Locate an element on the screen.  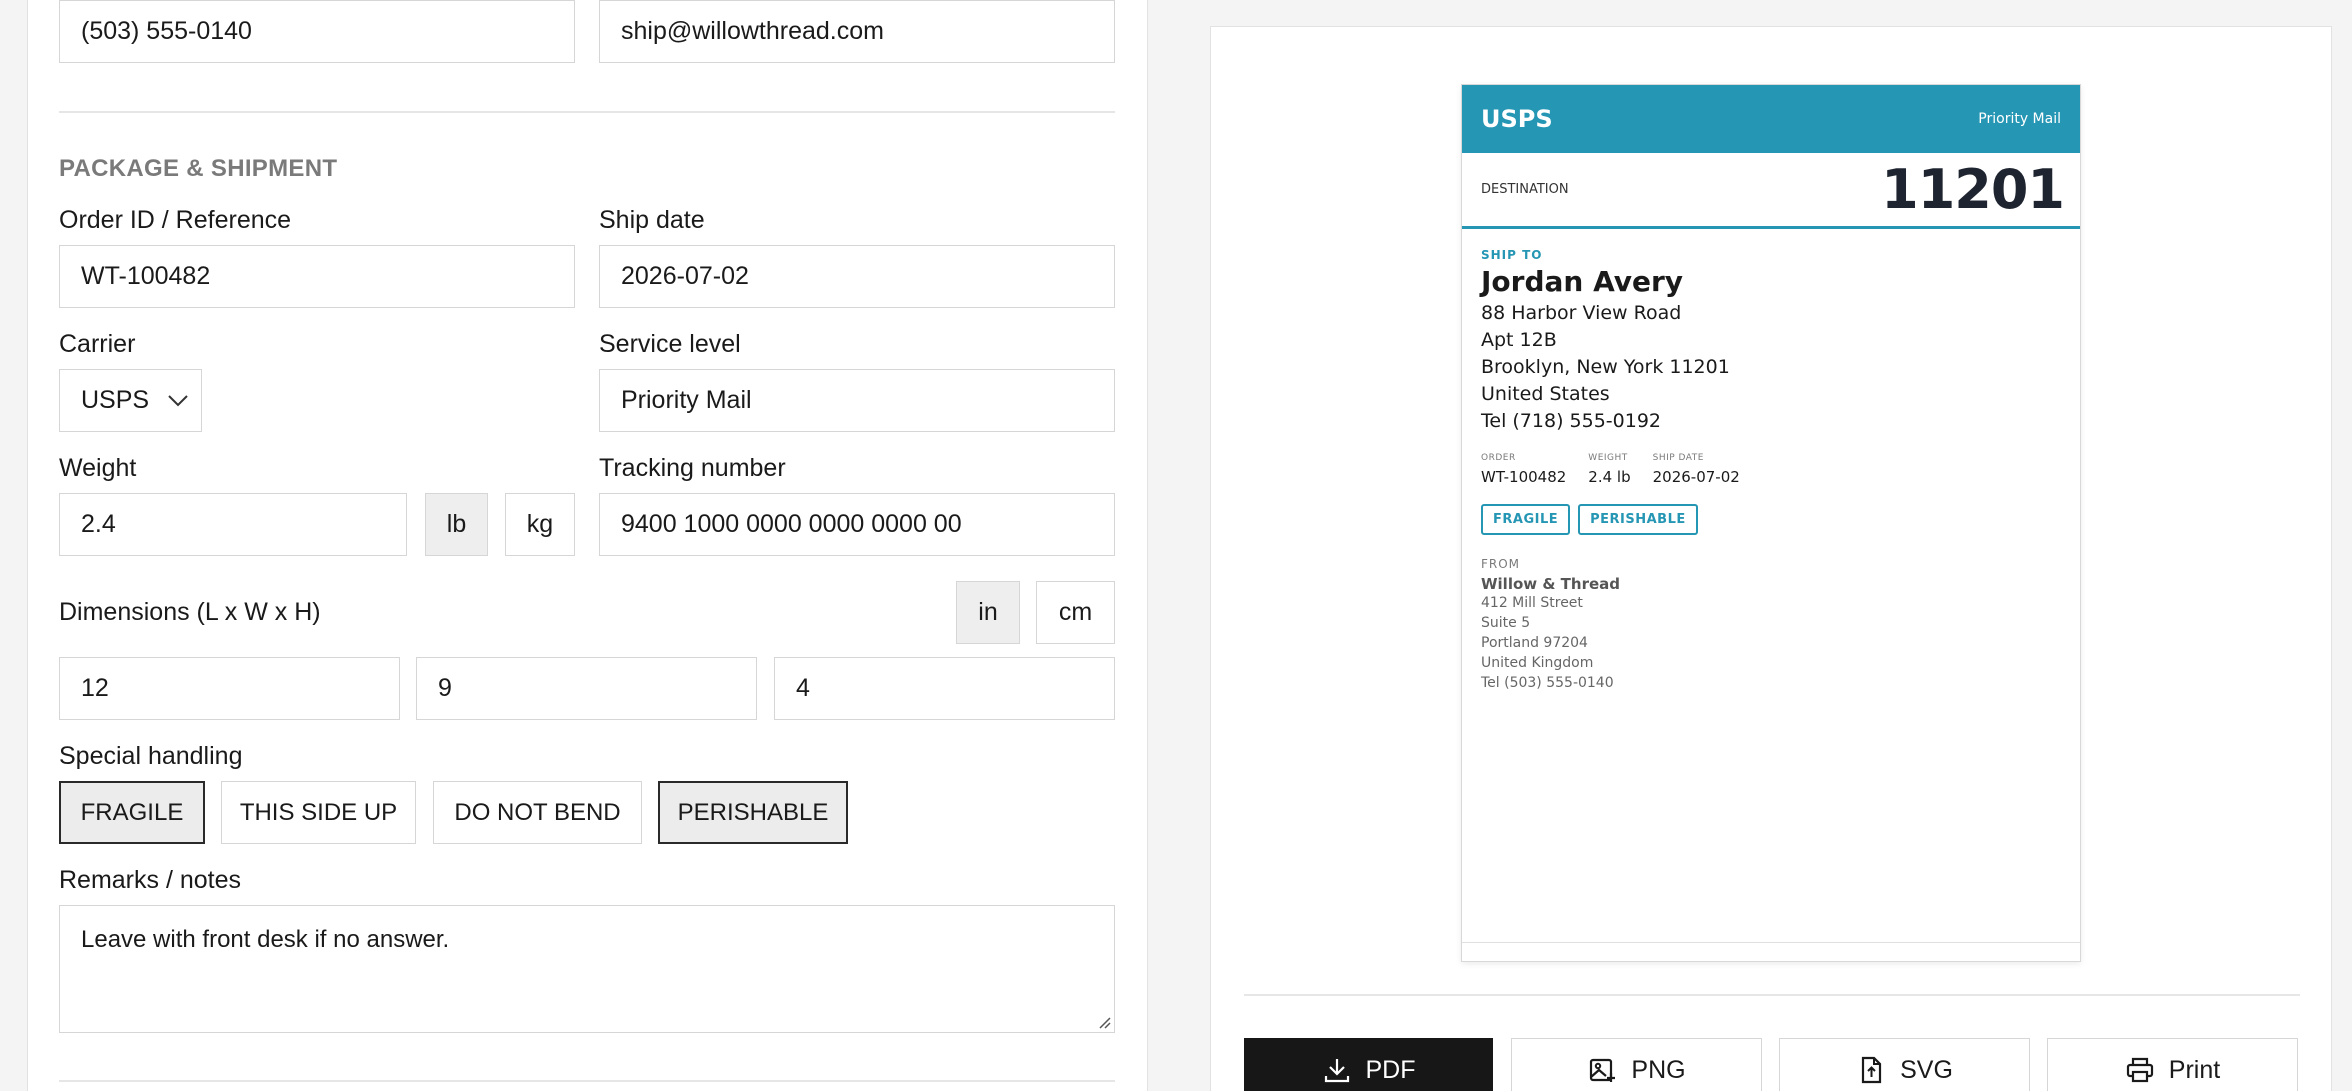
handling-this-side-up: THIS SIDE UP is located at coordinates (318, 812).